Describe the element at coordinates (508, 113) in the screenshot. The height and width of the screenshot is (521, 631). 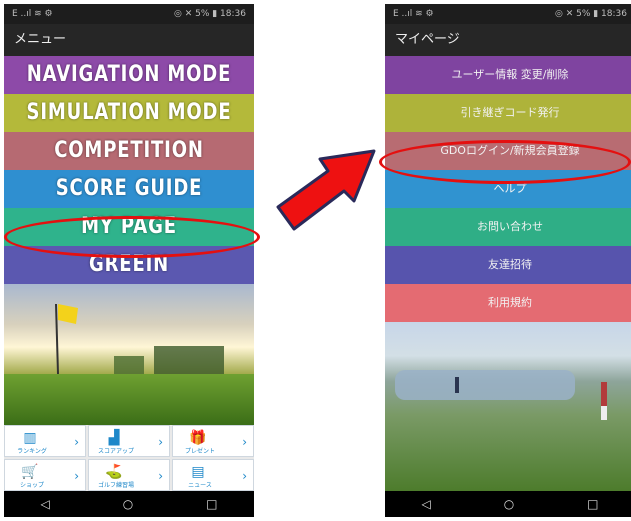
I see `menu-item-transfer-code: 引き継ぎコード発行` at that location.